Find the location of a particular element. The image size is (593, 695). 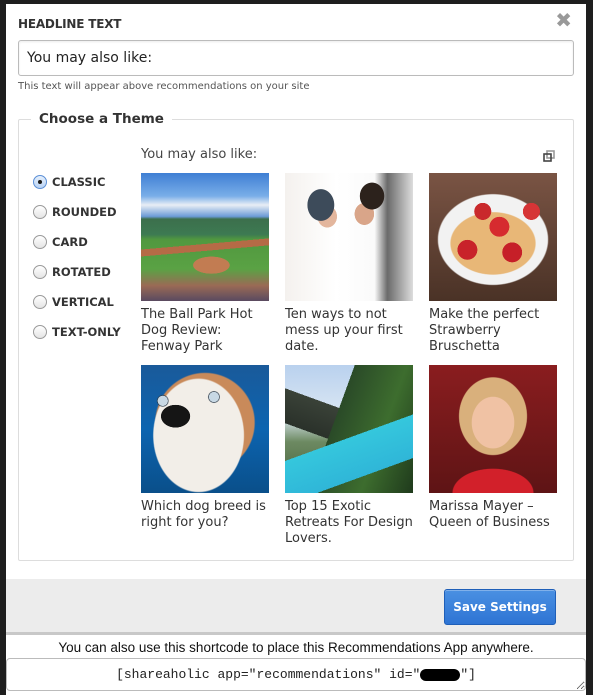

recommendation-title: Make the perfect Strawberry Bruschetta is located at coordinates (493, 331).